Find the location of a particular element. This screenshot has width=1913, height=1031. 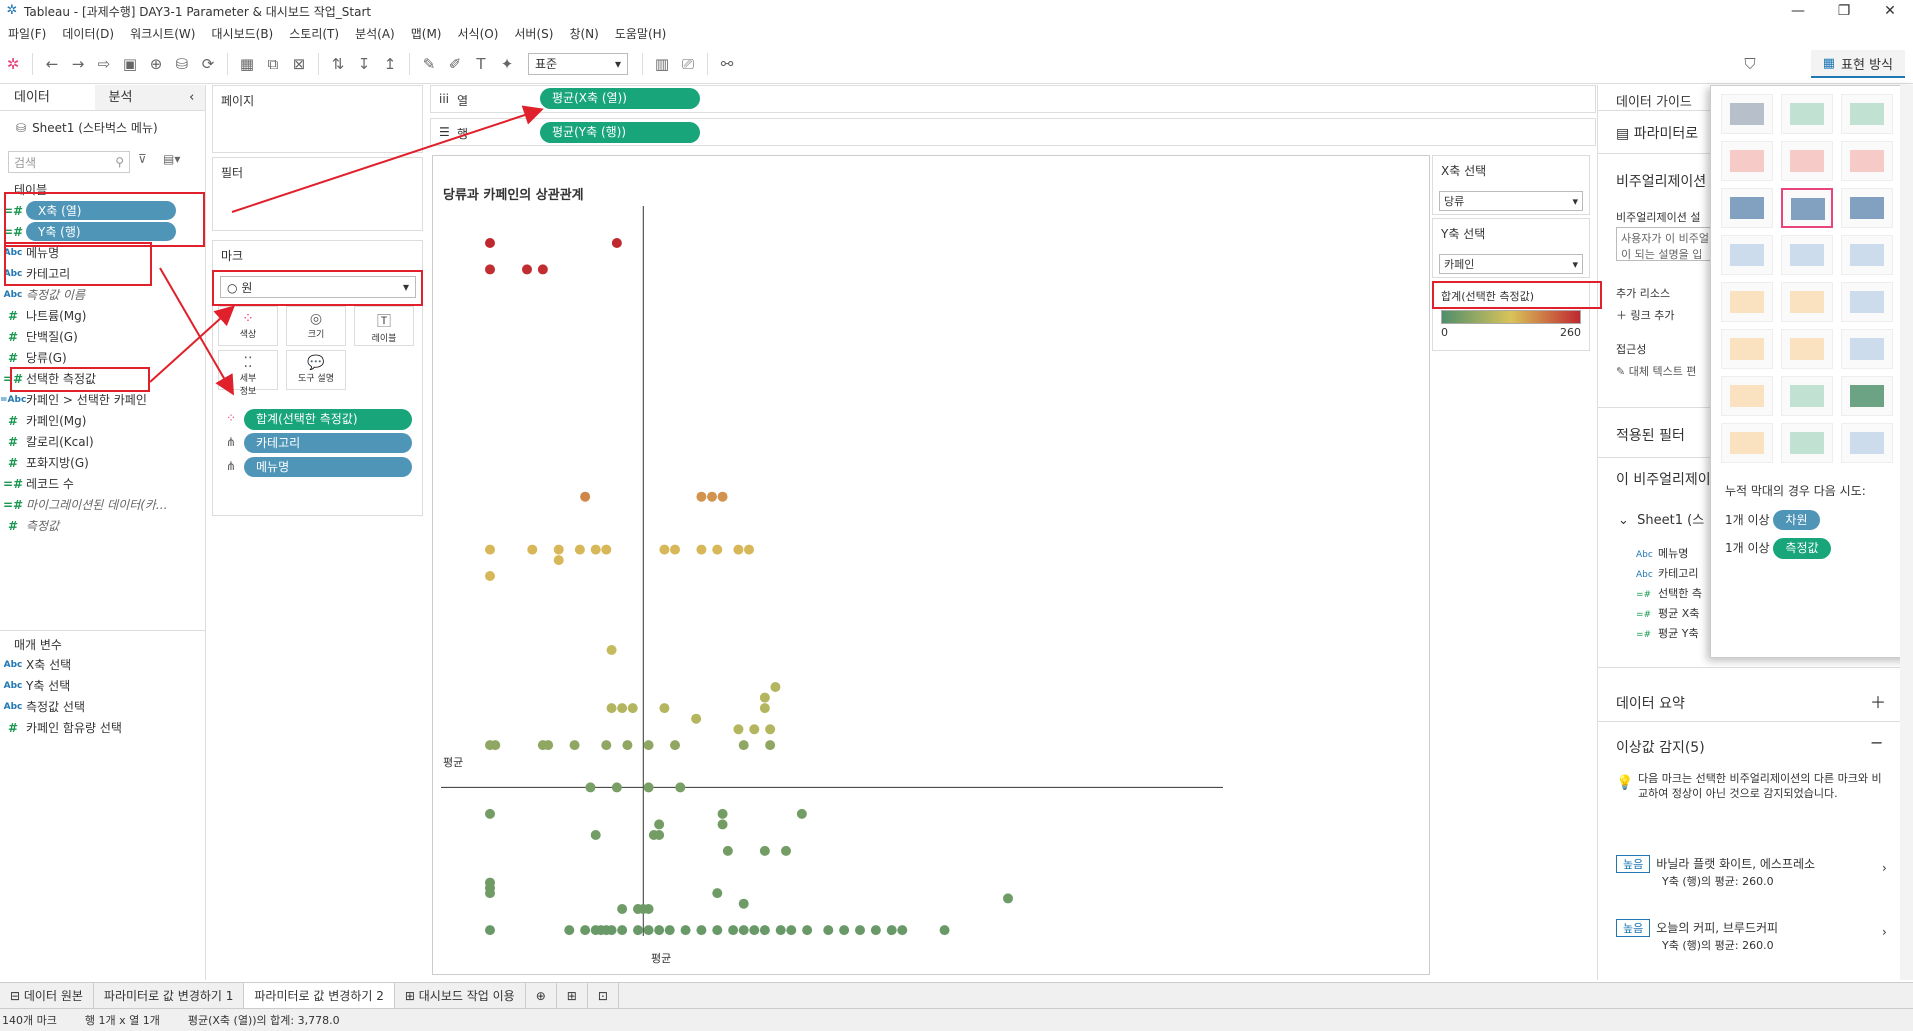

replay-icon: ⇨ is located at coordinates (104, 64).